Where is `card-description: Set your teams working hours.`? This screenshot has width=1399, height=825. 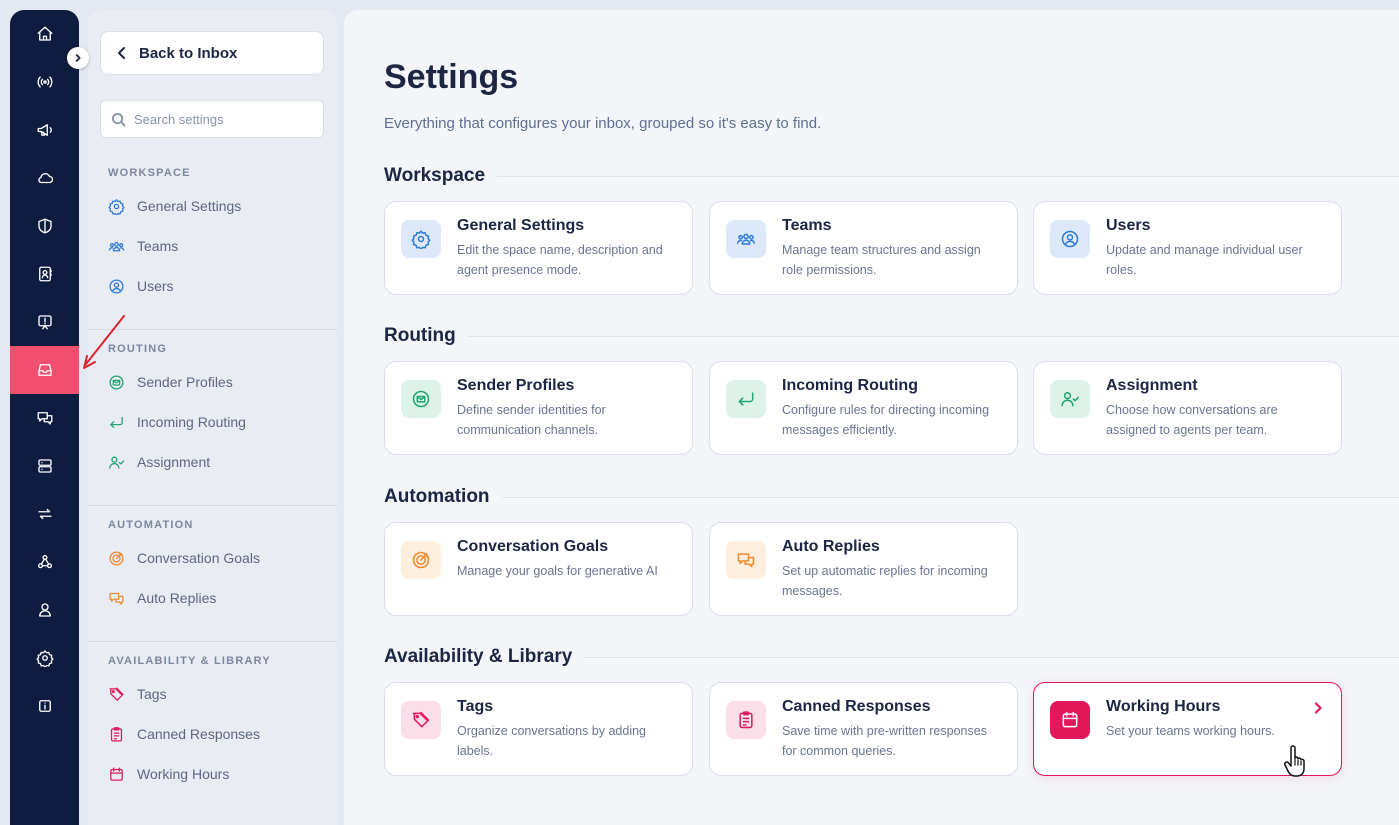
card-description: Set your teams working hours. is located at coordinates (1190, 731).